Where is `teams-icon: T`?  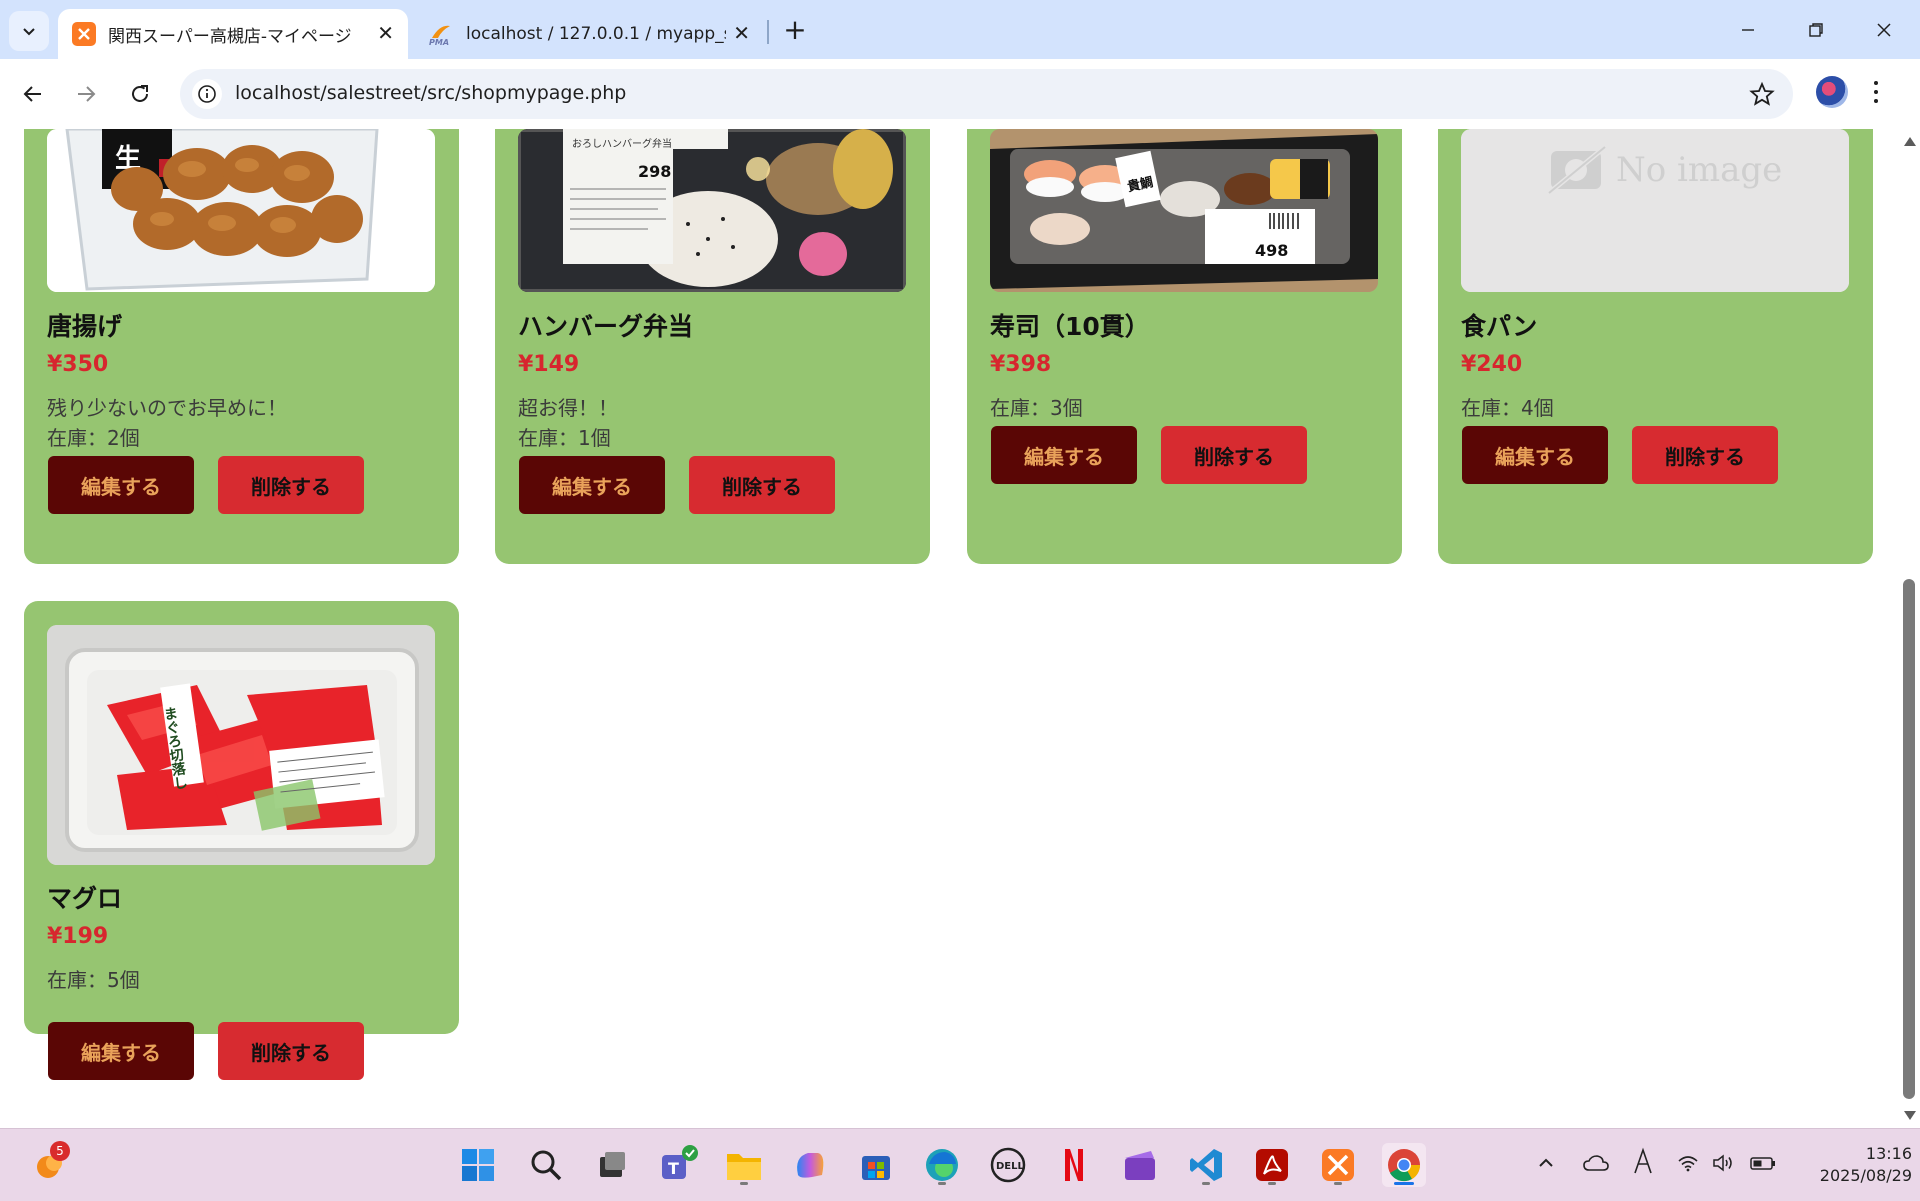
teams-icon: T is located at coordinates (678, 1165).